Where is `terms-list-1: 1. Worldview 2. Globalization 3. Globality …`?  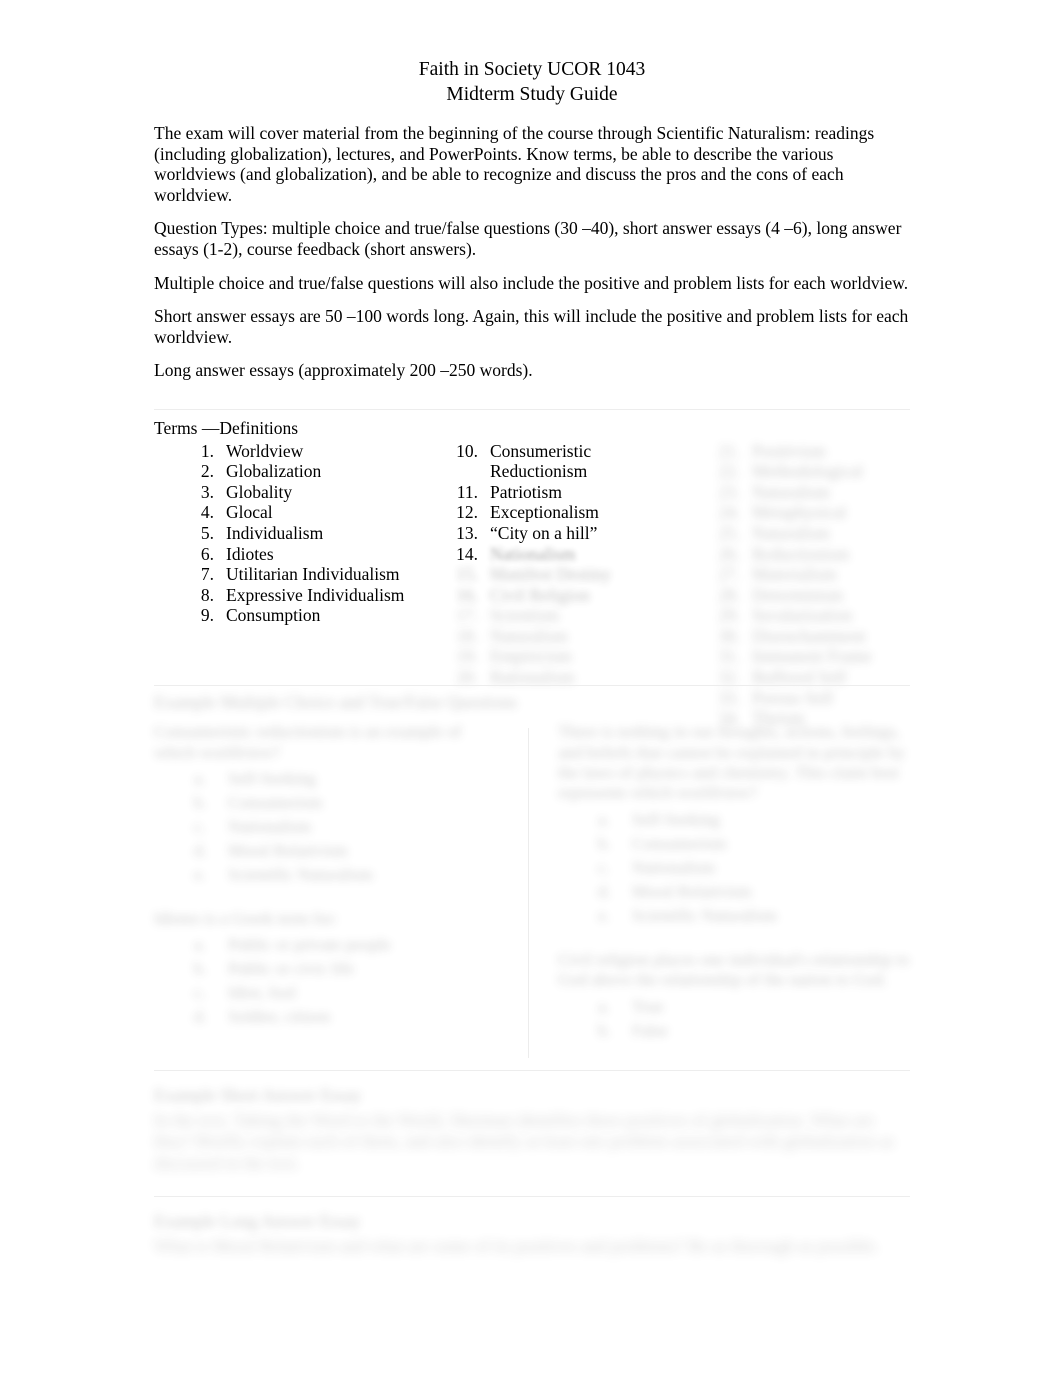
terms-list-1: 1. Worldview 2. Globalization 3. Globality … is located at coordinates (305, 533).